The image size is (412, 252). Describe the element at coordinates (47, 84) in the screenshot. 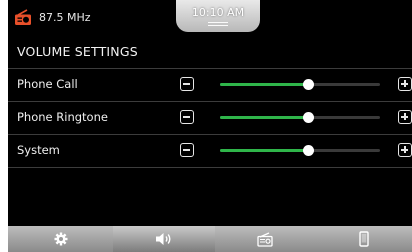

I see `row-label: Phone Call` at that location.